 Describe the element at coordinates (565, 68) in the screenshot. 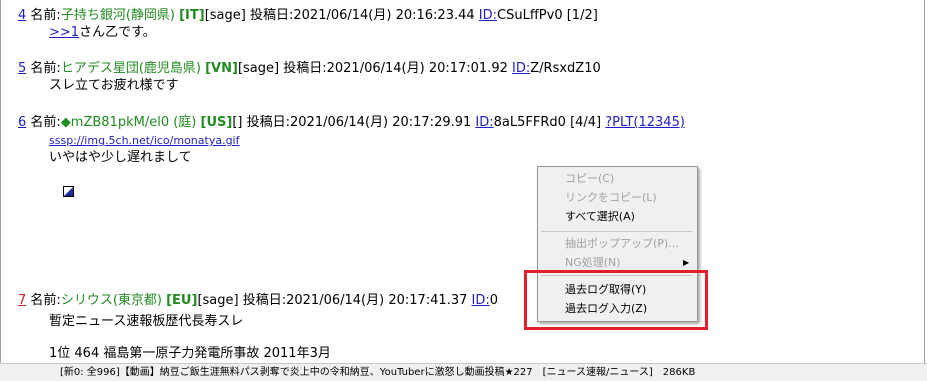

I see `poster-id: Z/RsxdZ10` at that location.